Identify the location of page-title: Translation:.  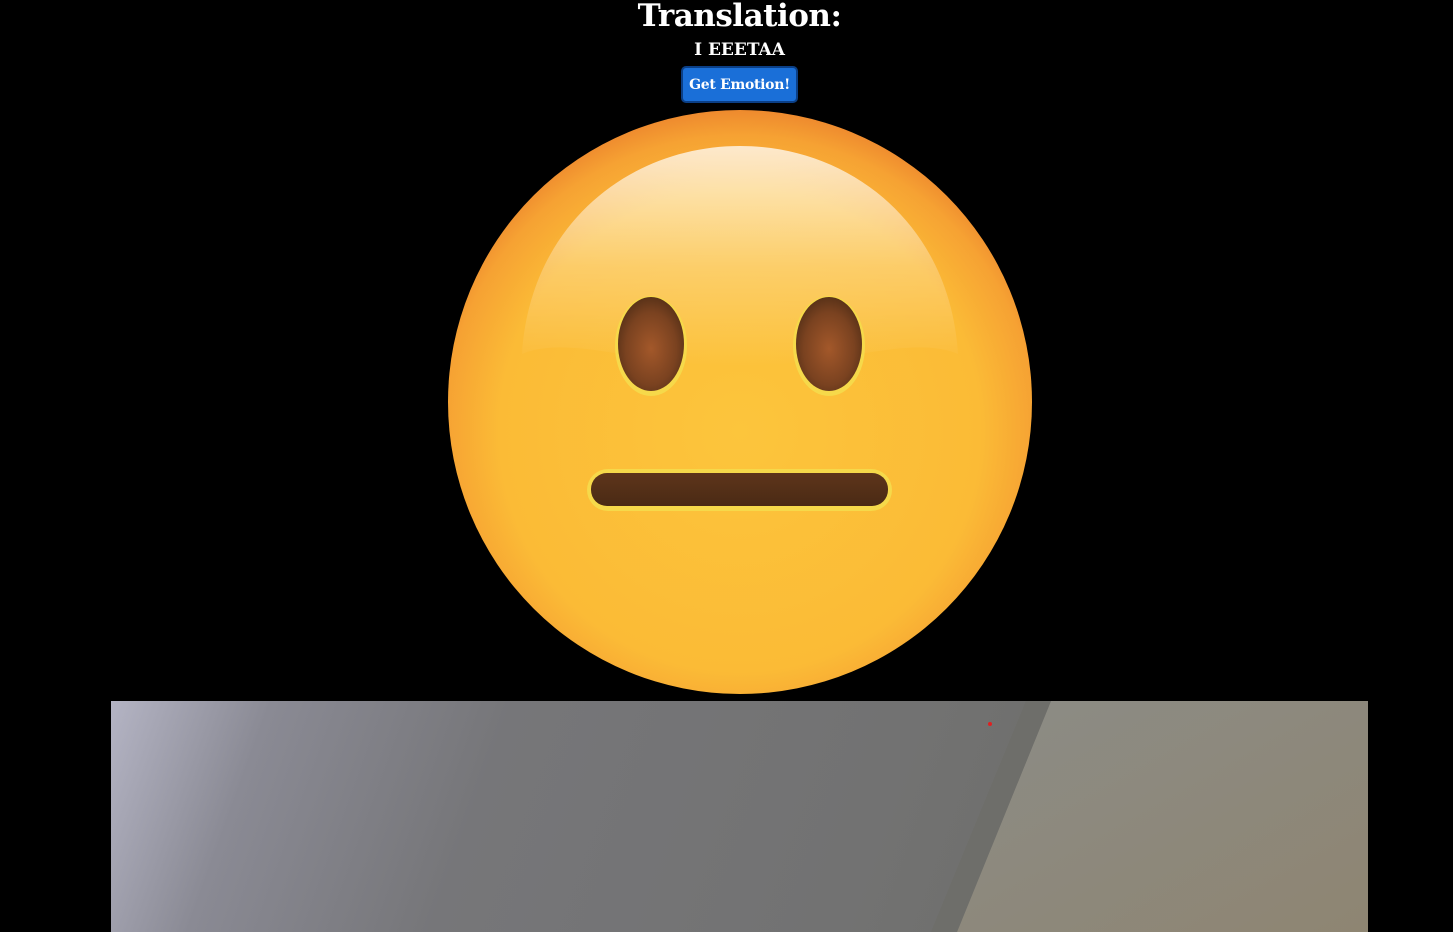
(739, 17).